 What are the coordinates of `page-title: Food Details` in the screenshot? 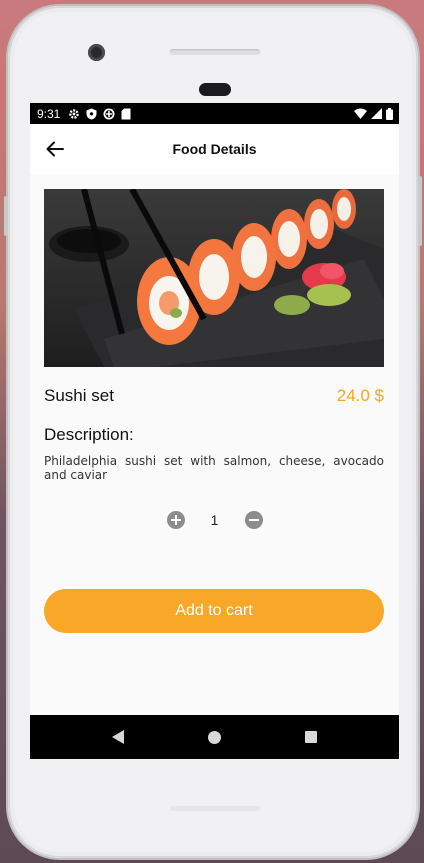 It's located at (214, 149).